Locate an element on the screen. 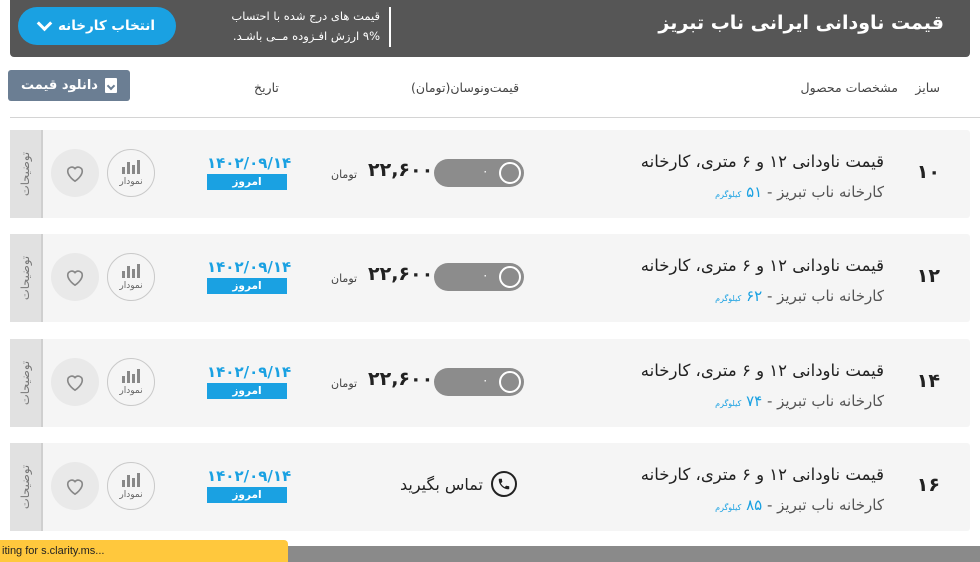 The image size is (980, 562). column-header-size: سایز is located at coordinates (927, 87).